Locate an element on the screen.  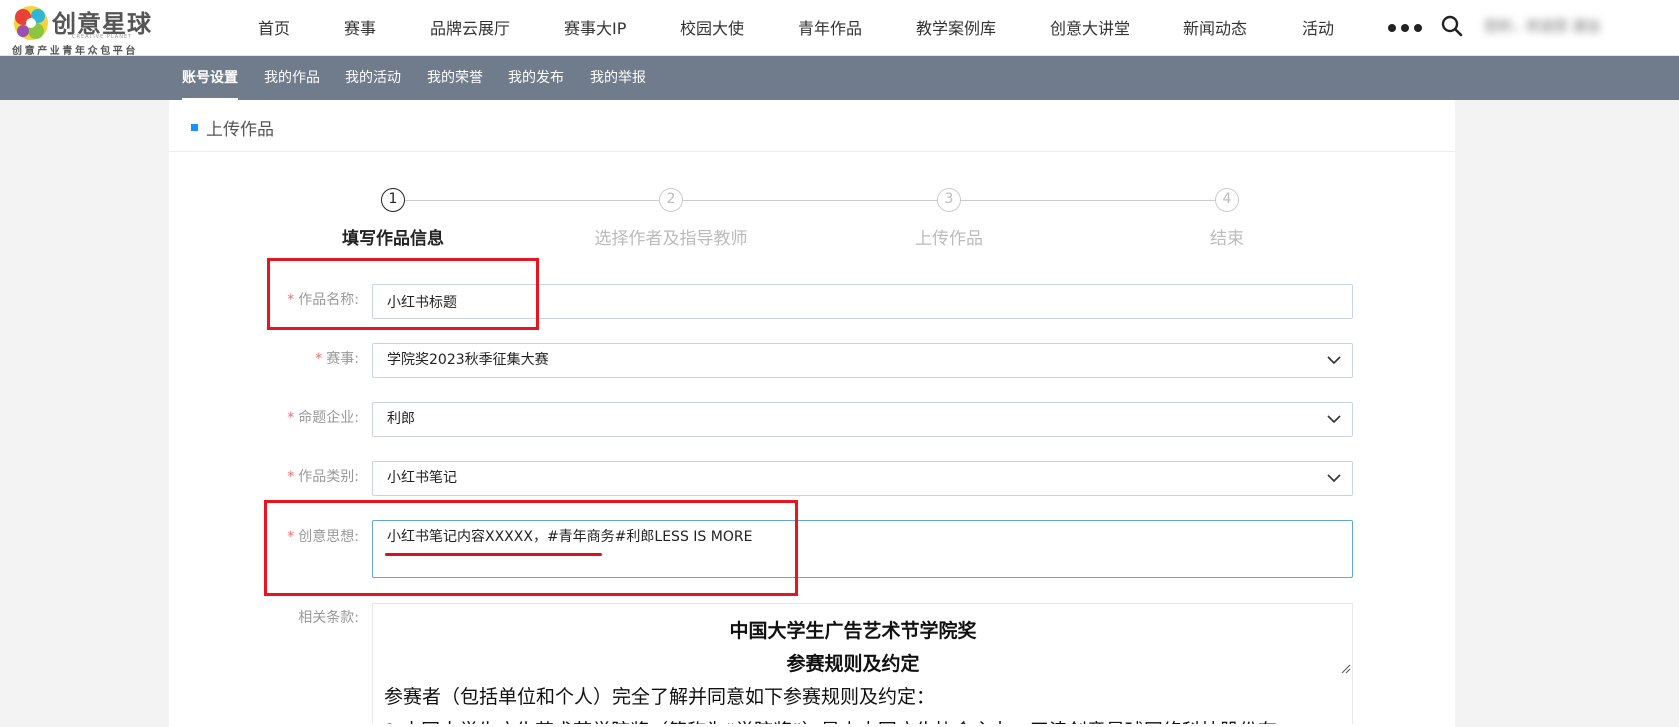
steps-connector is located at coordinates (810, 200).